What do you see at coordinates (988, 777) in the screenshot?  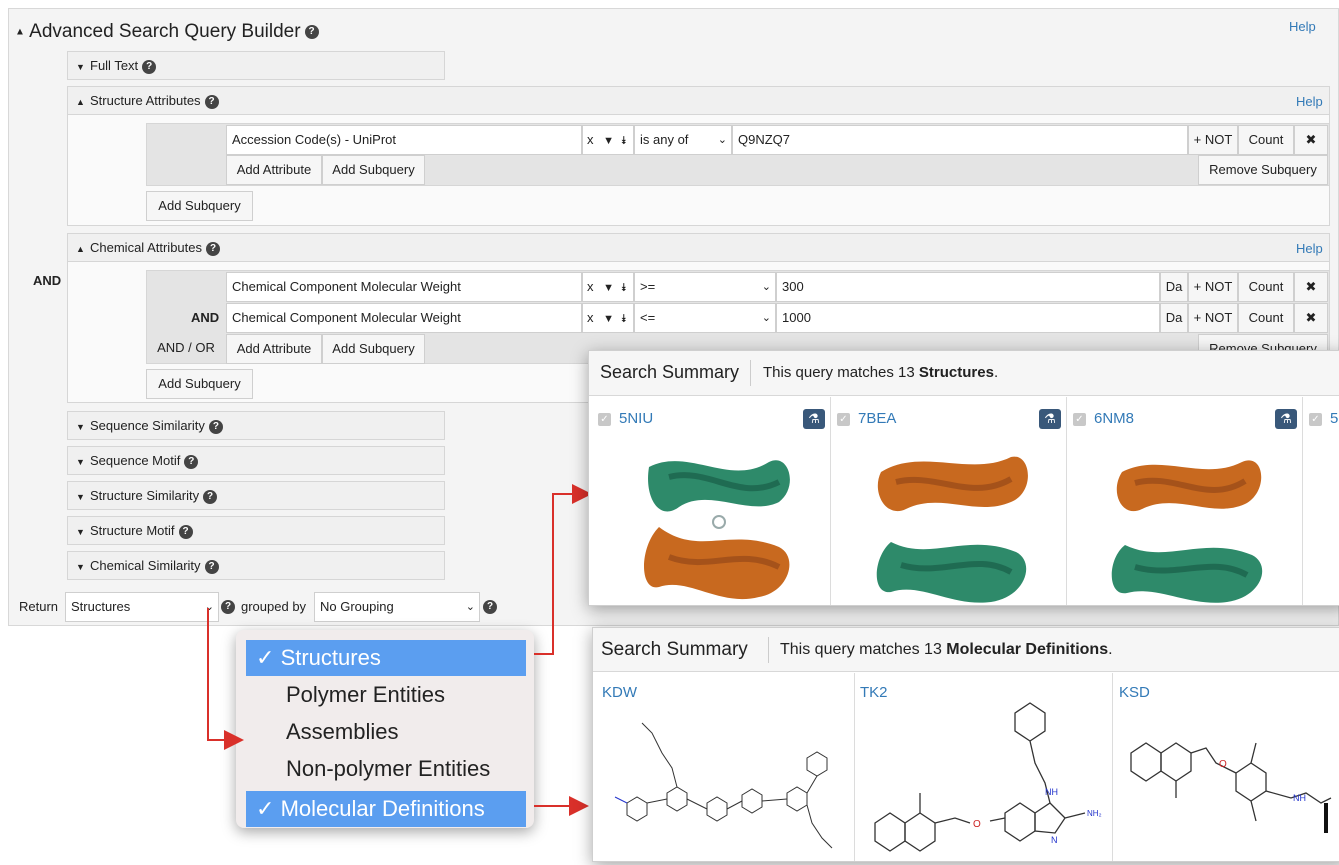 I see `molecule-structure-image: O NH N NH₂` at bounding box center [988, 777].